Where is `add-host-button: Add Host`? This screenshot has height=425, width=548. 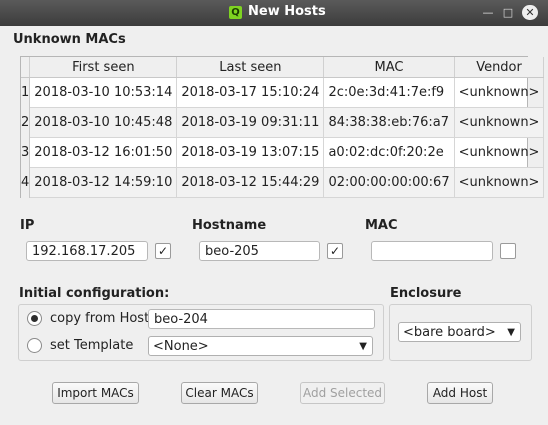
add-host-button: Add Host is located at coordinates (460, 393).